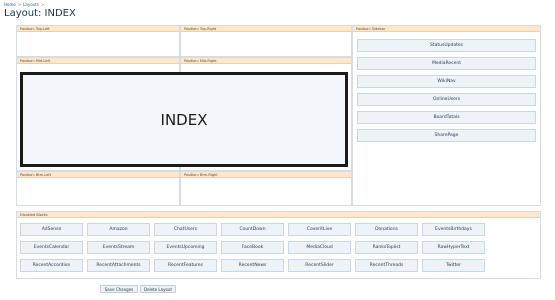 This screenshot has height=300, width=555. Describe the element at coordinates (386, 247) in the screenshot. I see `disabled-block: RanksToplist` at that location.